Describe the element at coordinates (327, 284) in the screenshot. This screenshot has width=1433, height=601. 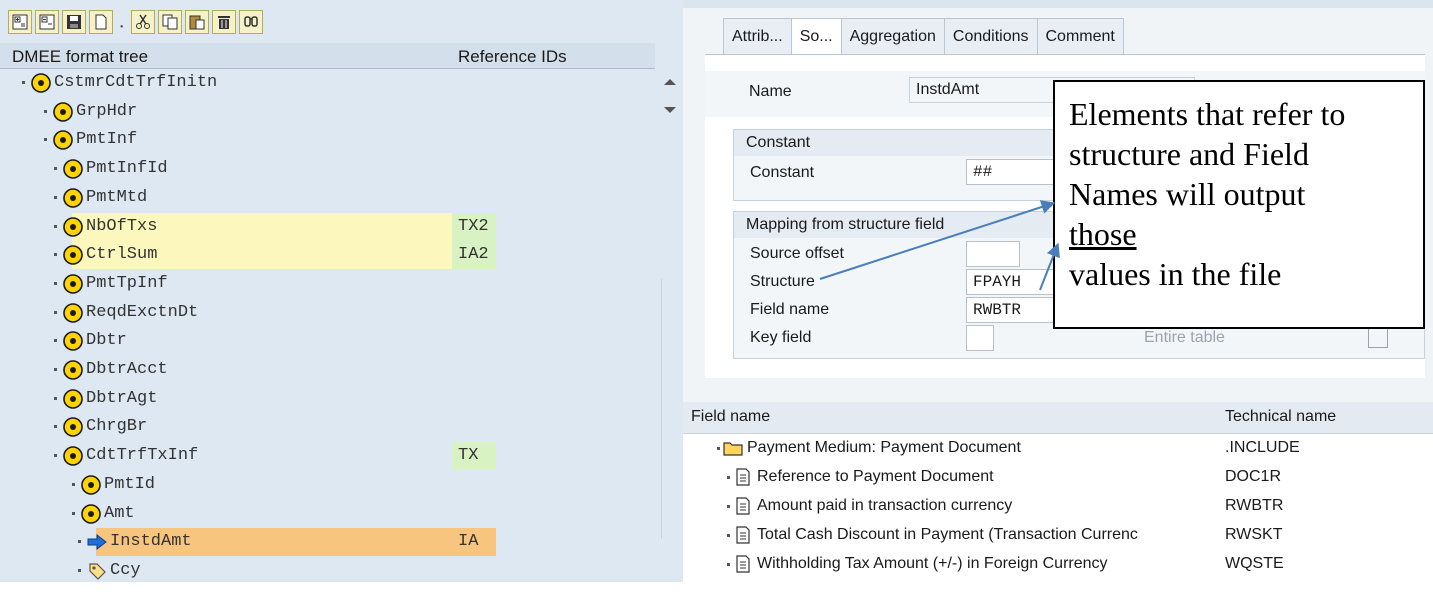
I see `tree-node: PmtTpInf` at that location.